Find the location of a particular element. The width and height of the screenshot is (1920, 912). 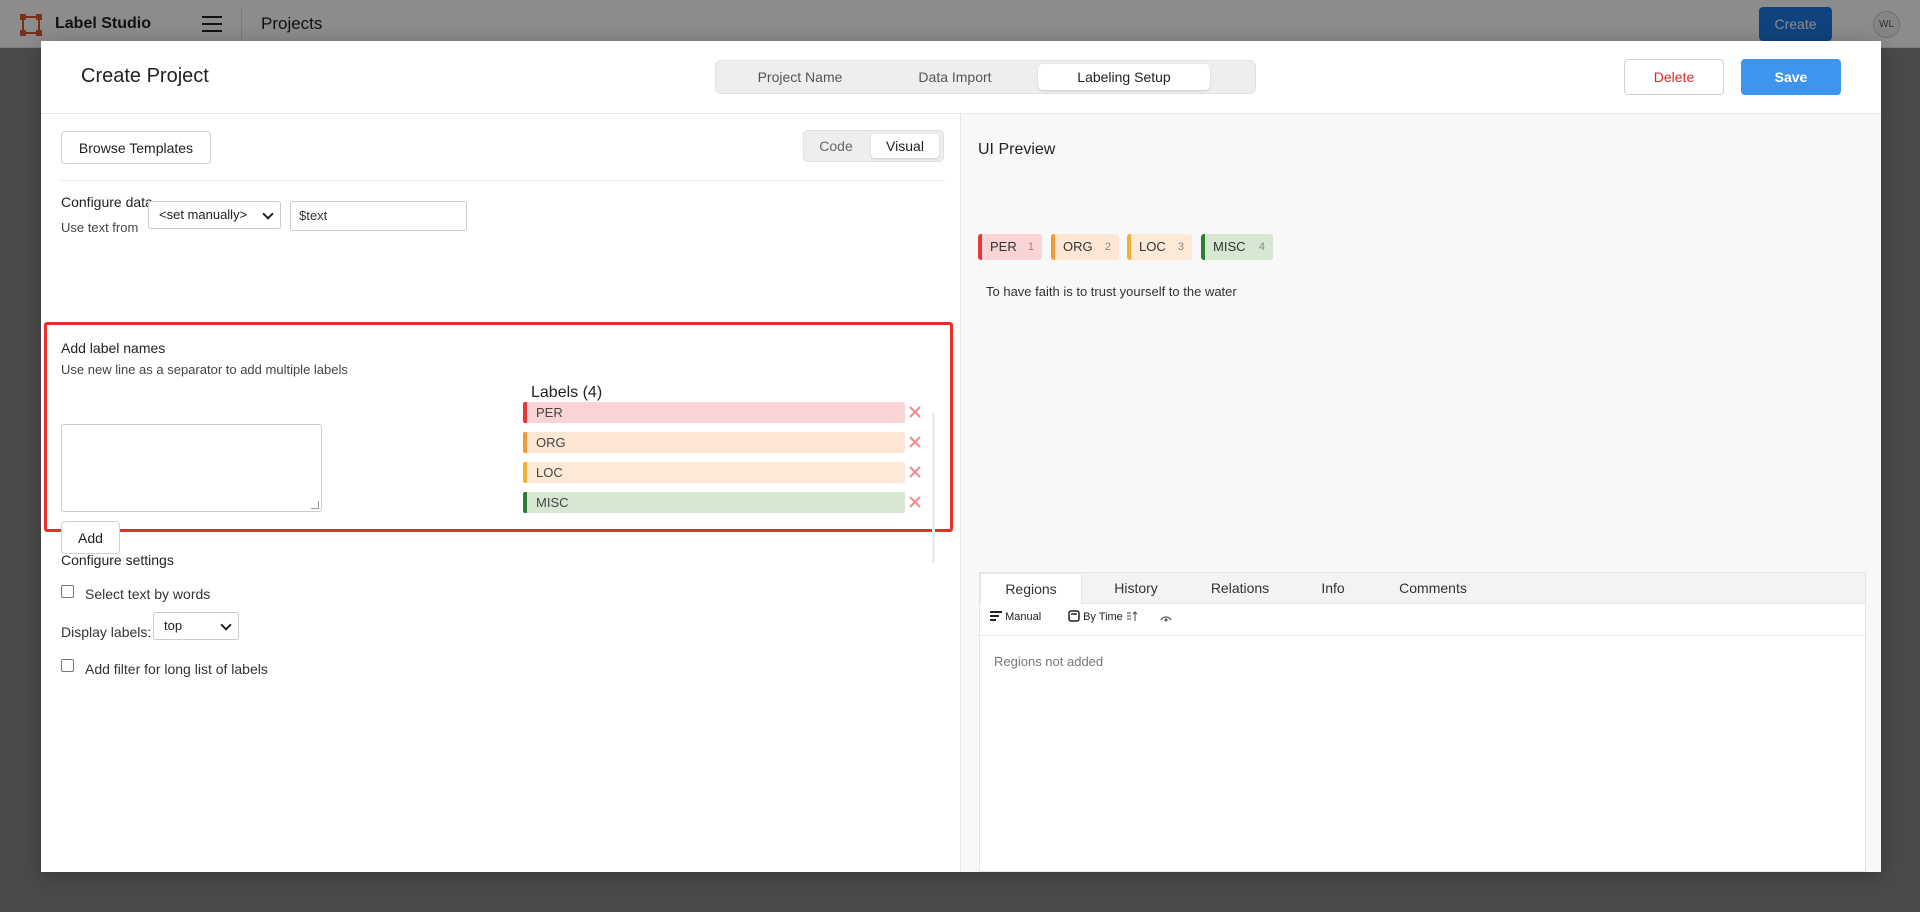

label-item: LOC is located at coordinates (714, 472).